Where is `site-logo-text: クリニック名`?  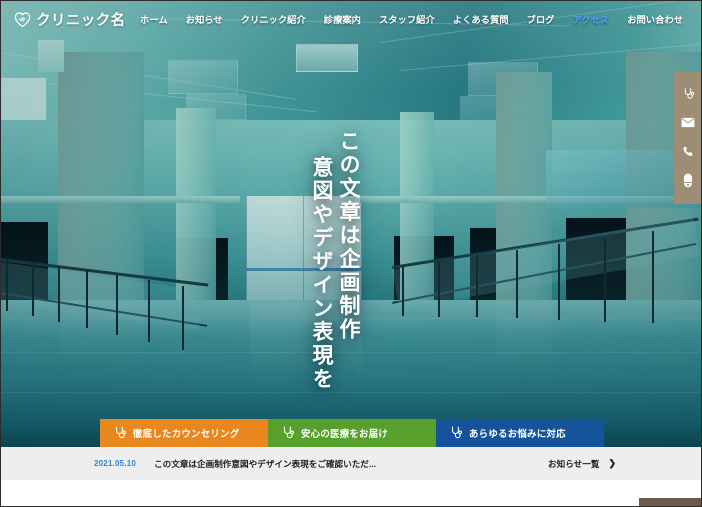
site-logo-text: クリニック名 is located at coordinates (81, 20).